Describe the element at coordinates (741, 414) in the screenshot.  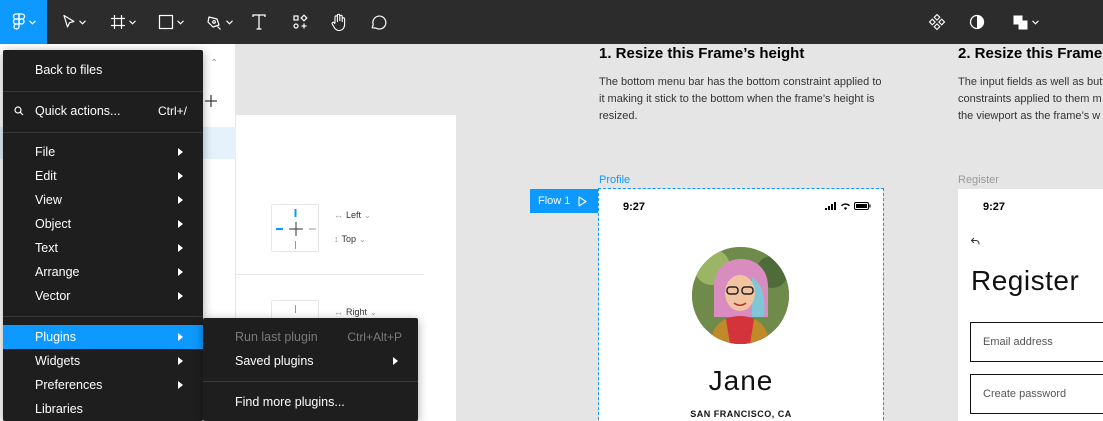
I see `profile-location: SAN FRANCISCO, CA` at that location.